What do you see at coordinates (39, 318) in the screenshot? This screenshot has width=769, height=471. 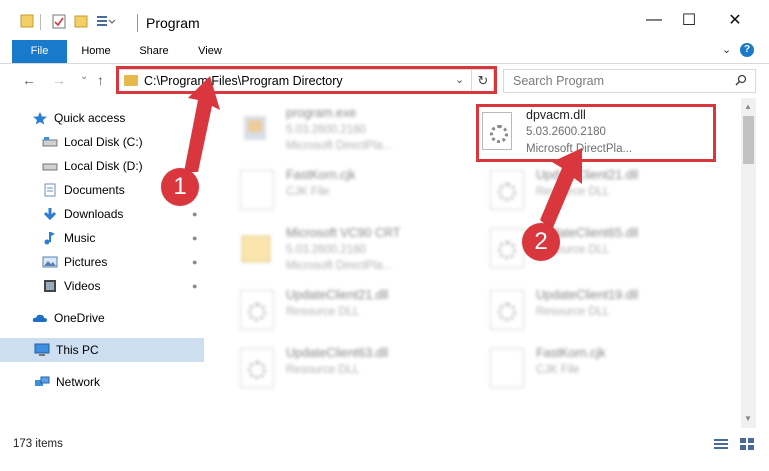 I see `cloud-icon` at bounding box center [39, 318].